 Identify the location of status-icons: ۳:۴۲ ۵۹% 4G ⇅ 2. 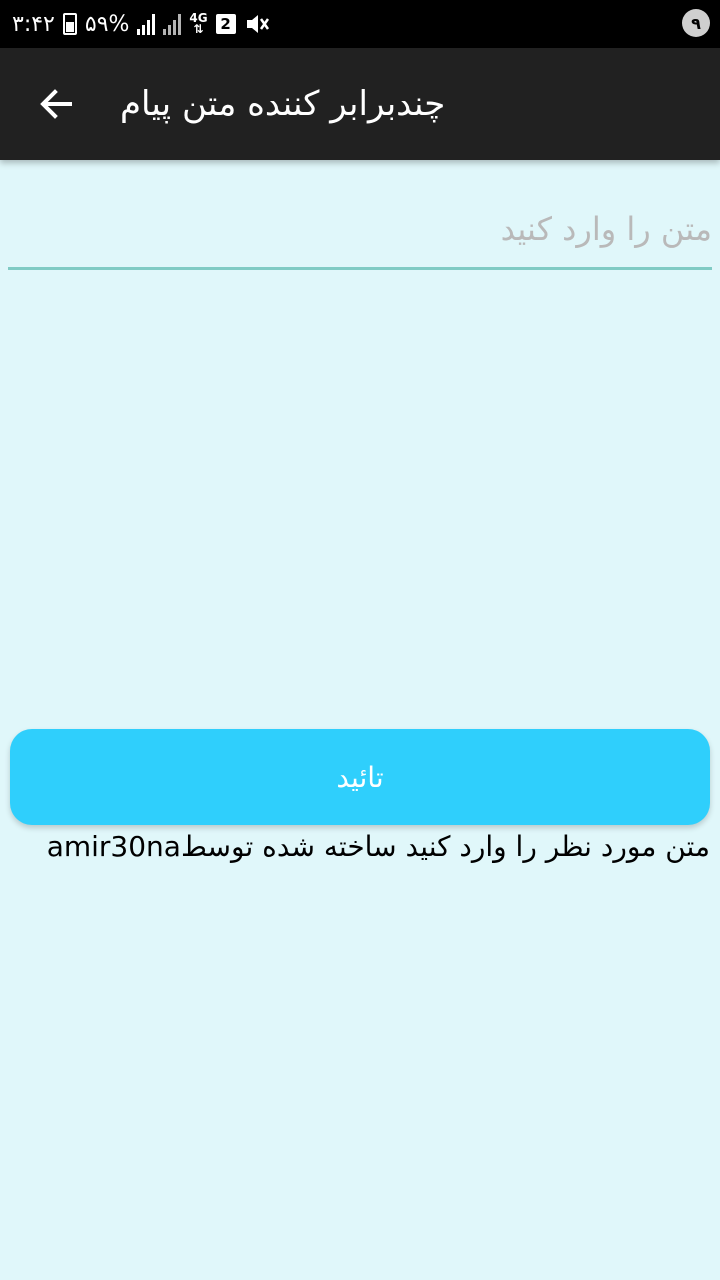
(141, 24).